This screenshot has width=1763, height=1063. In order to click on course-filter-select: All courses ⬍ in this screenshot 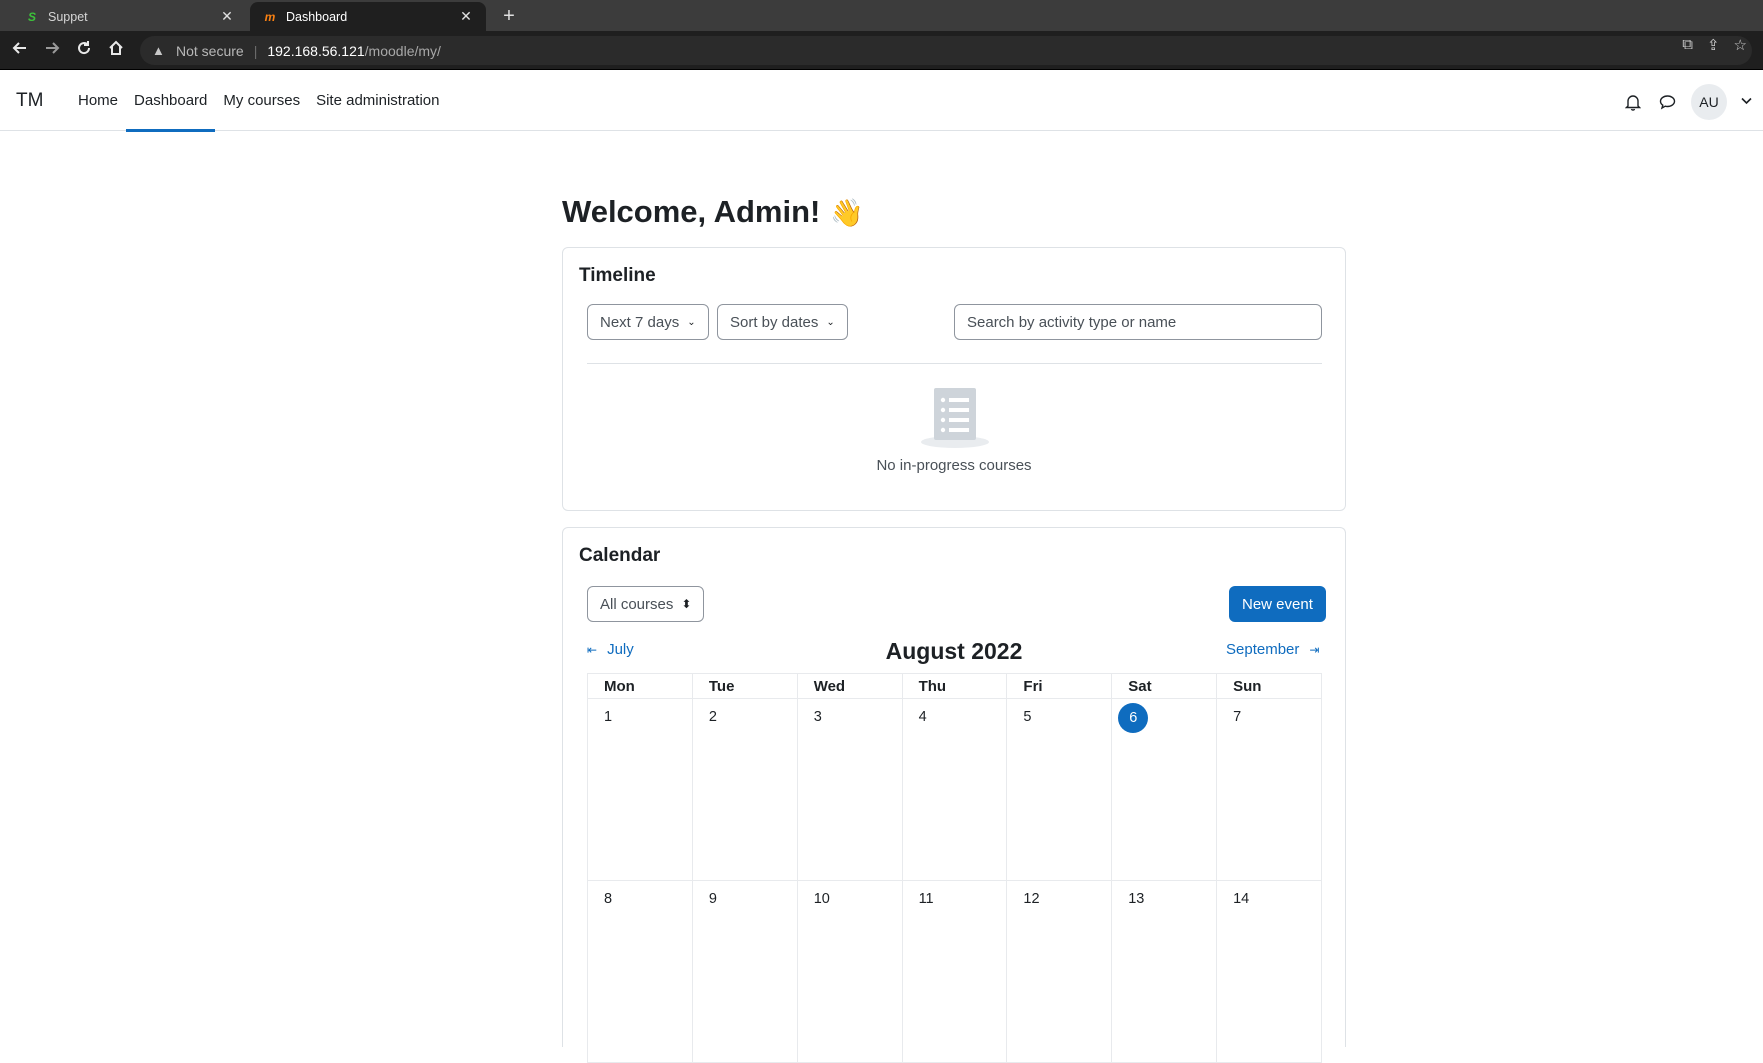, I will do `click(646, 604)`.